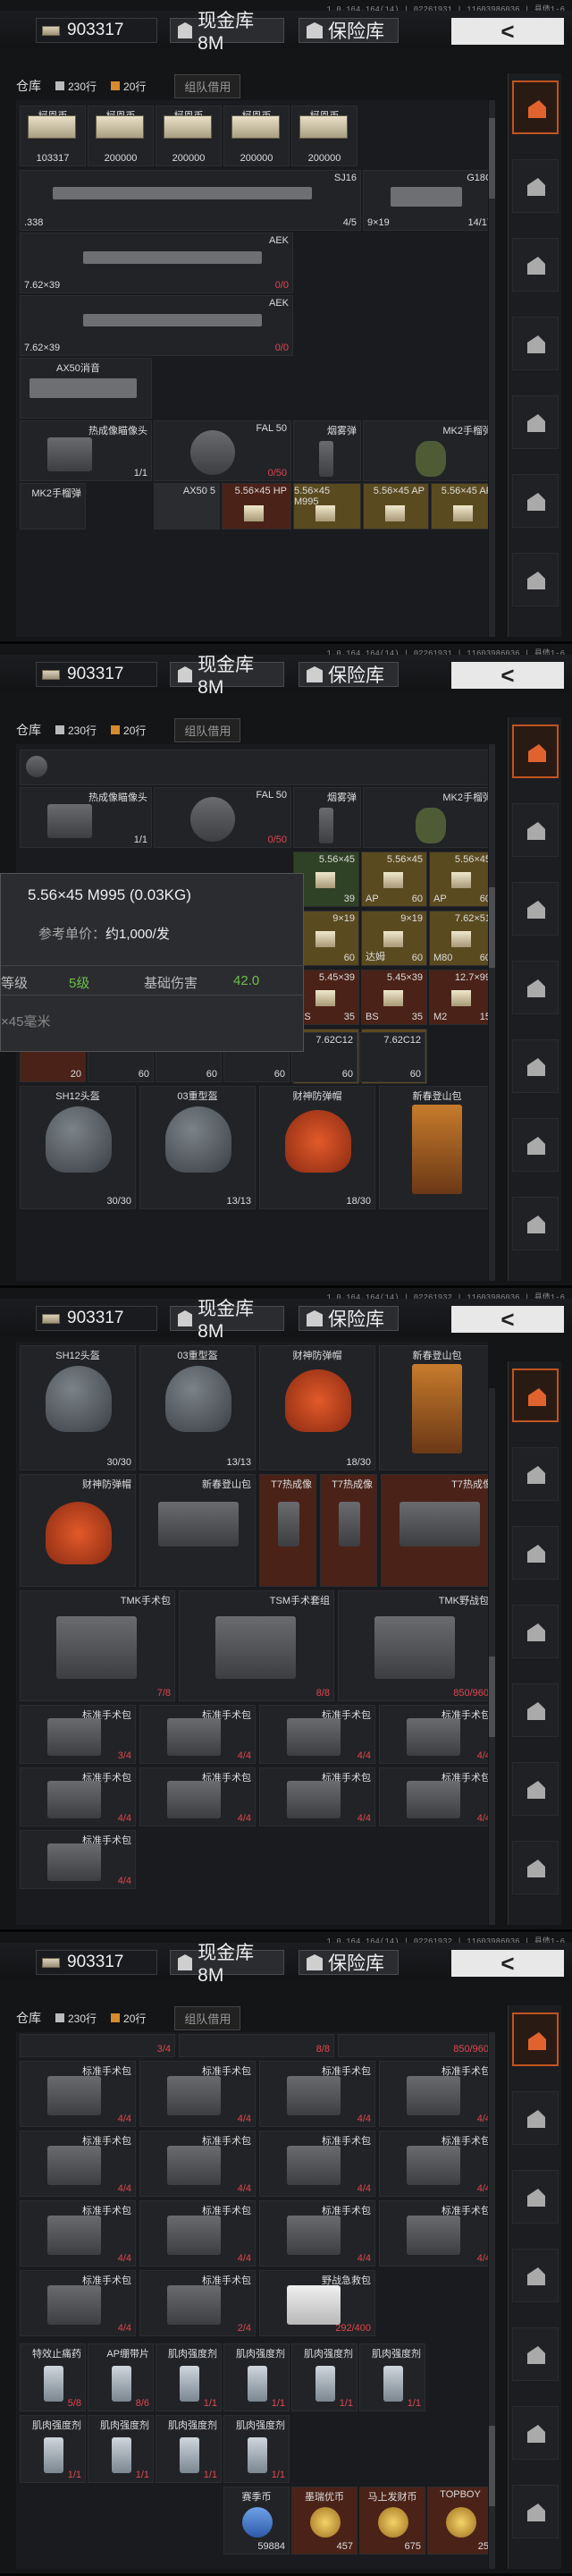 This screenshot has width=572, height=2576. What do you see at coordinates (459, 938) in the screenshot?
I see `inventory-item: 7.62×51 60 M80` at bounding box center [459, 938].